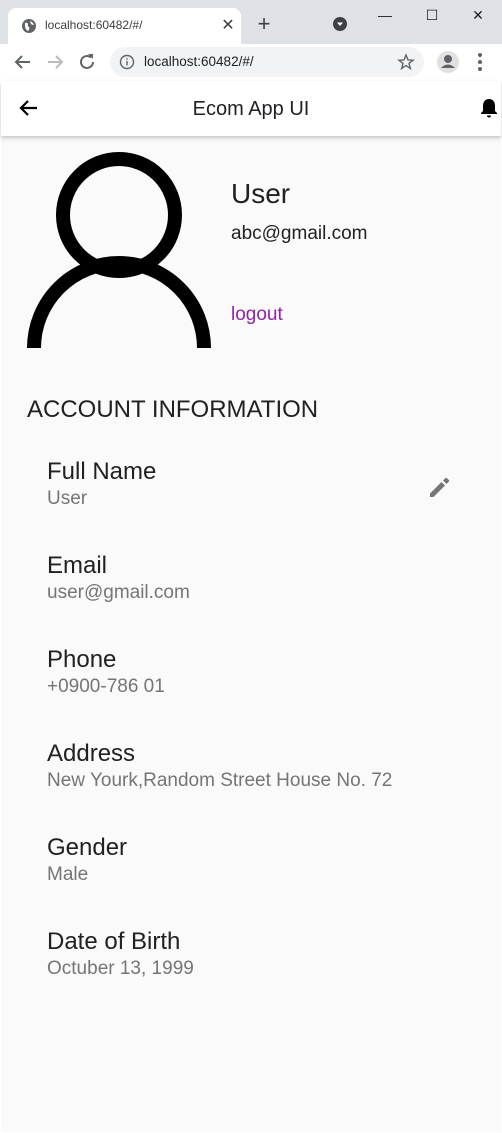 The height and width of the screenshot is (1133, 502). What do you see at coordinates (199, 61) in the screenshot?
I see `url-text: localhost:60482/#/` at bounding box center [199, 61].